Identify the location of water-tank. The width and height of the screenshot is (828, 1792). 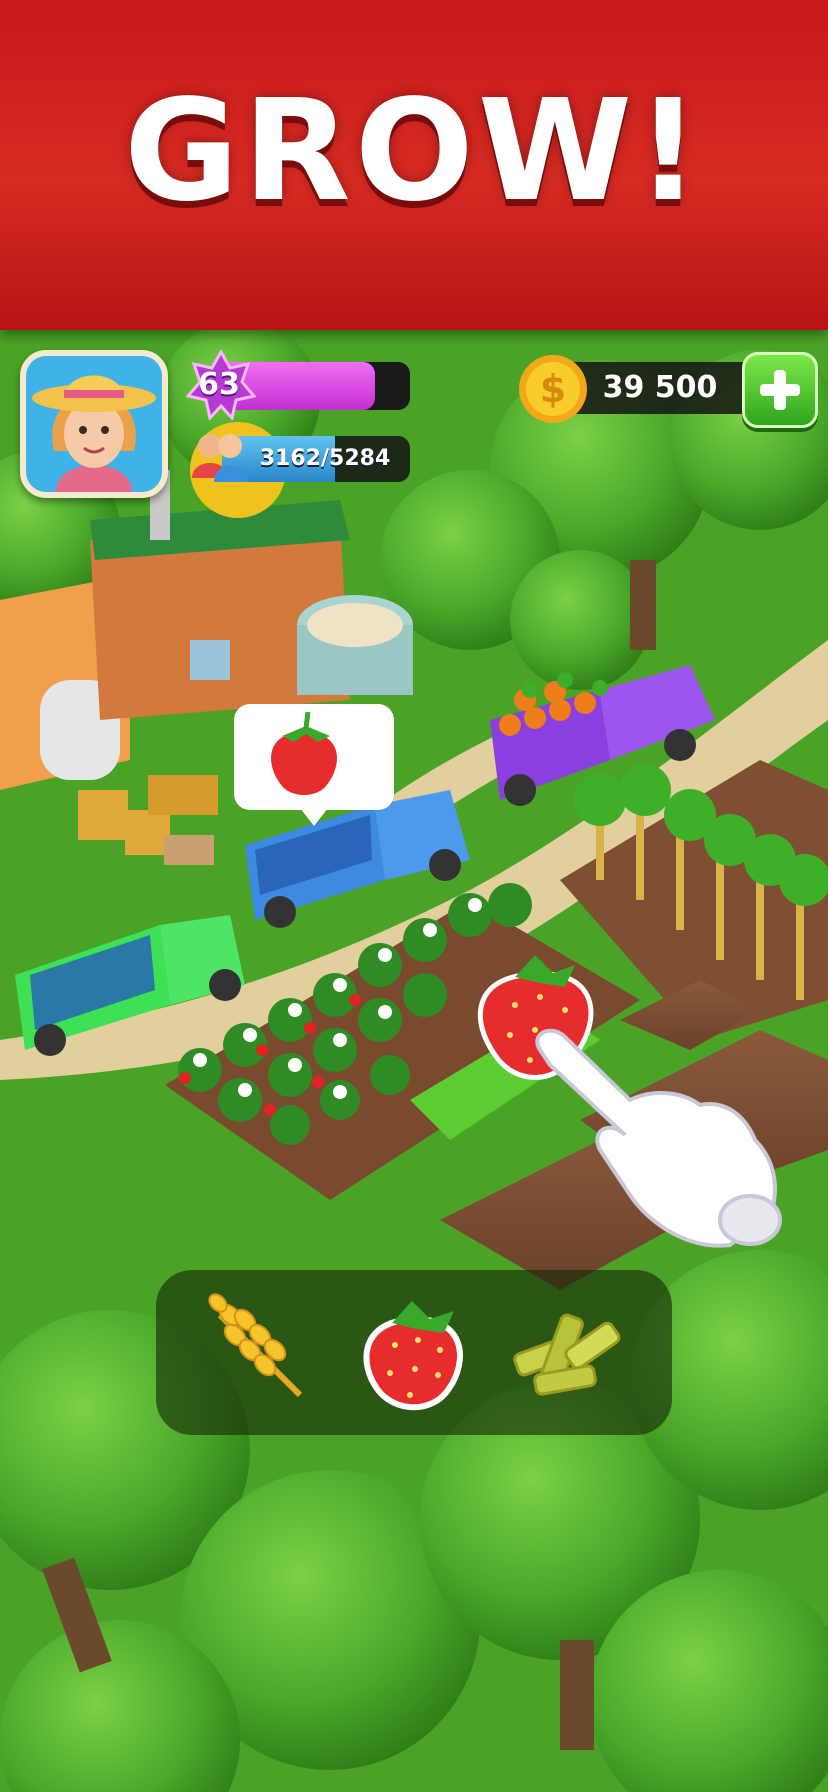
(355, 645).